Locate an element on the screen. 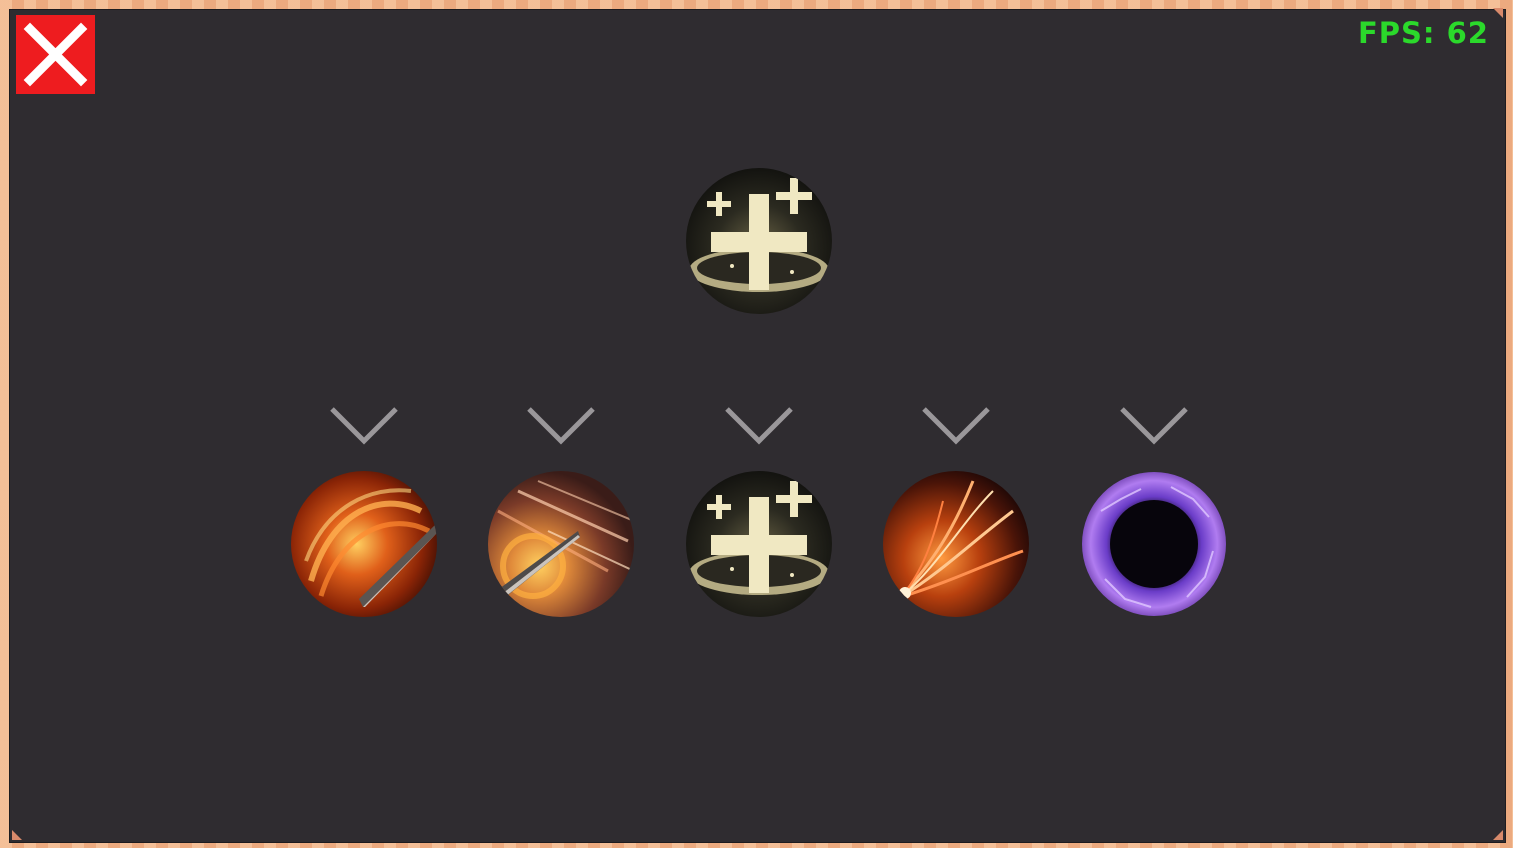  flame-sword-slash-icon is located at coordinates (364, 544).